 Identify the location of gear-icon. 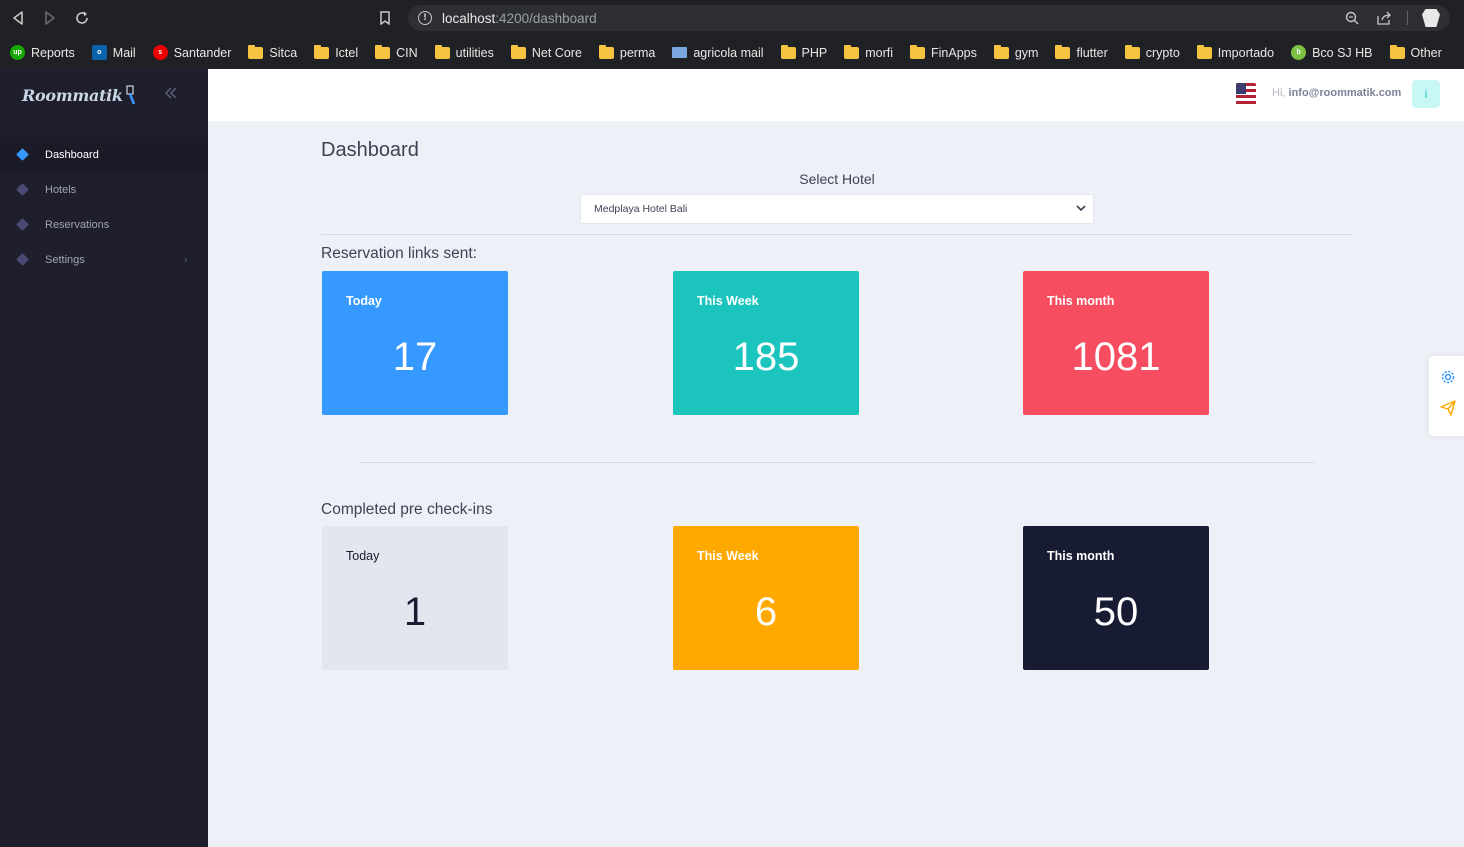
(1448, 377).